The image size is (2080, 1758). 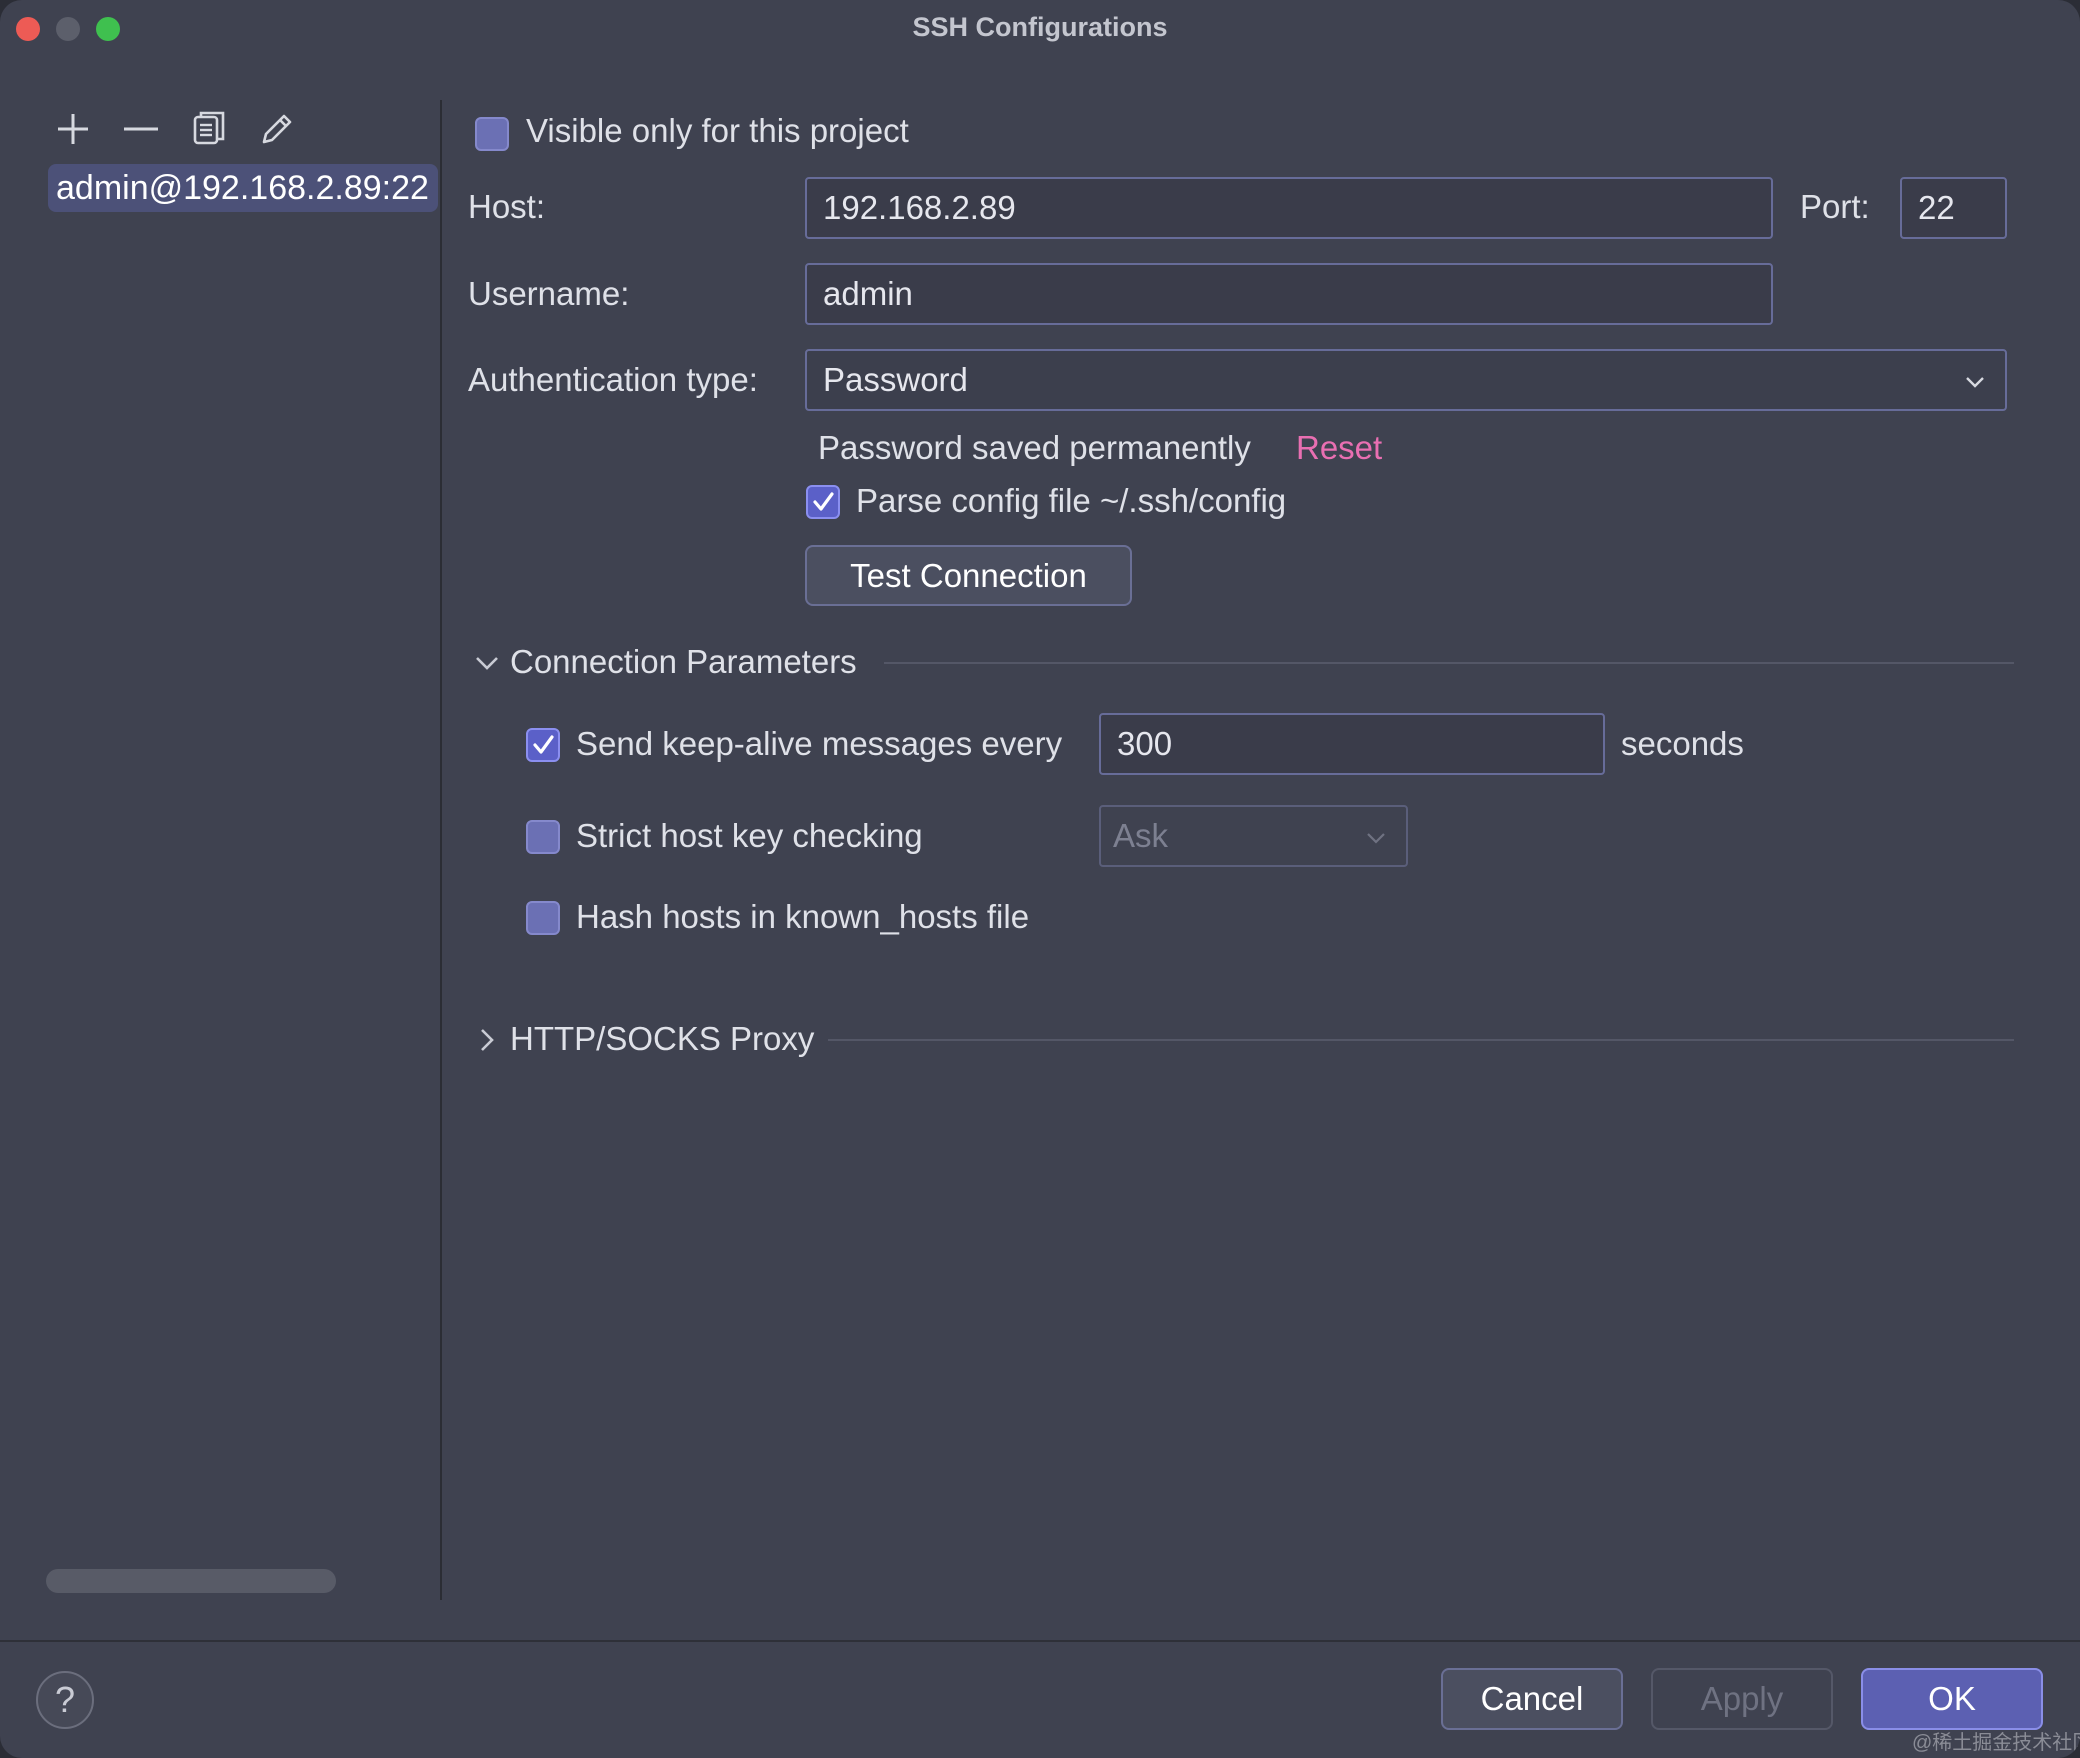 What do you see at coordinates (1936, 207) in the screenshot?
I see `port-value: 22` at bounding box center [1936, 207].